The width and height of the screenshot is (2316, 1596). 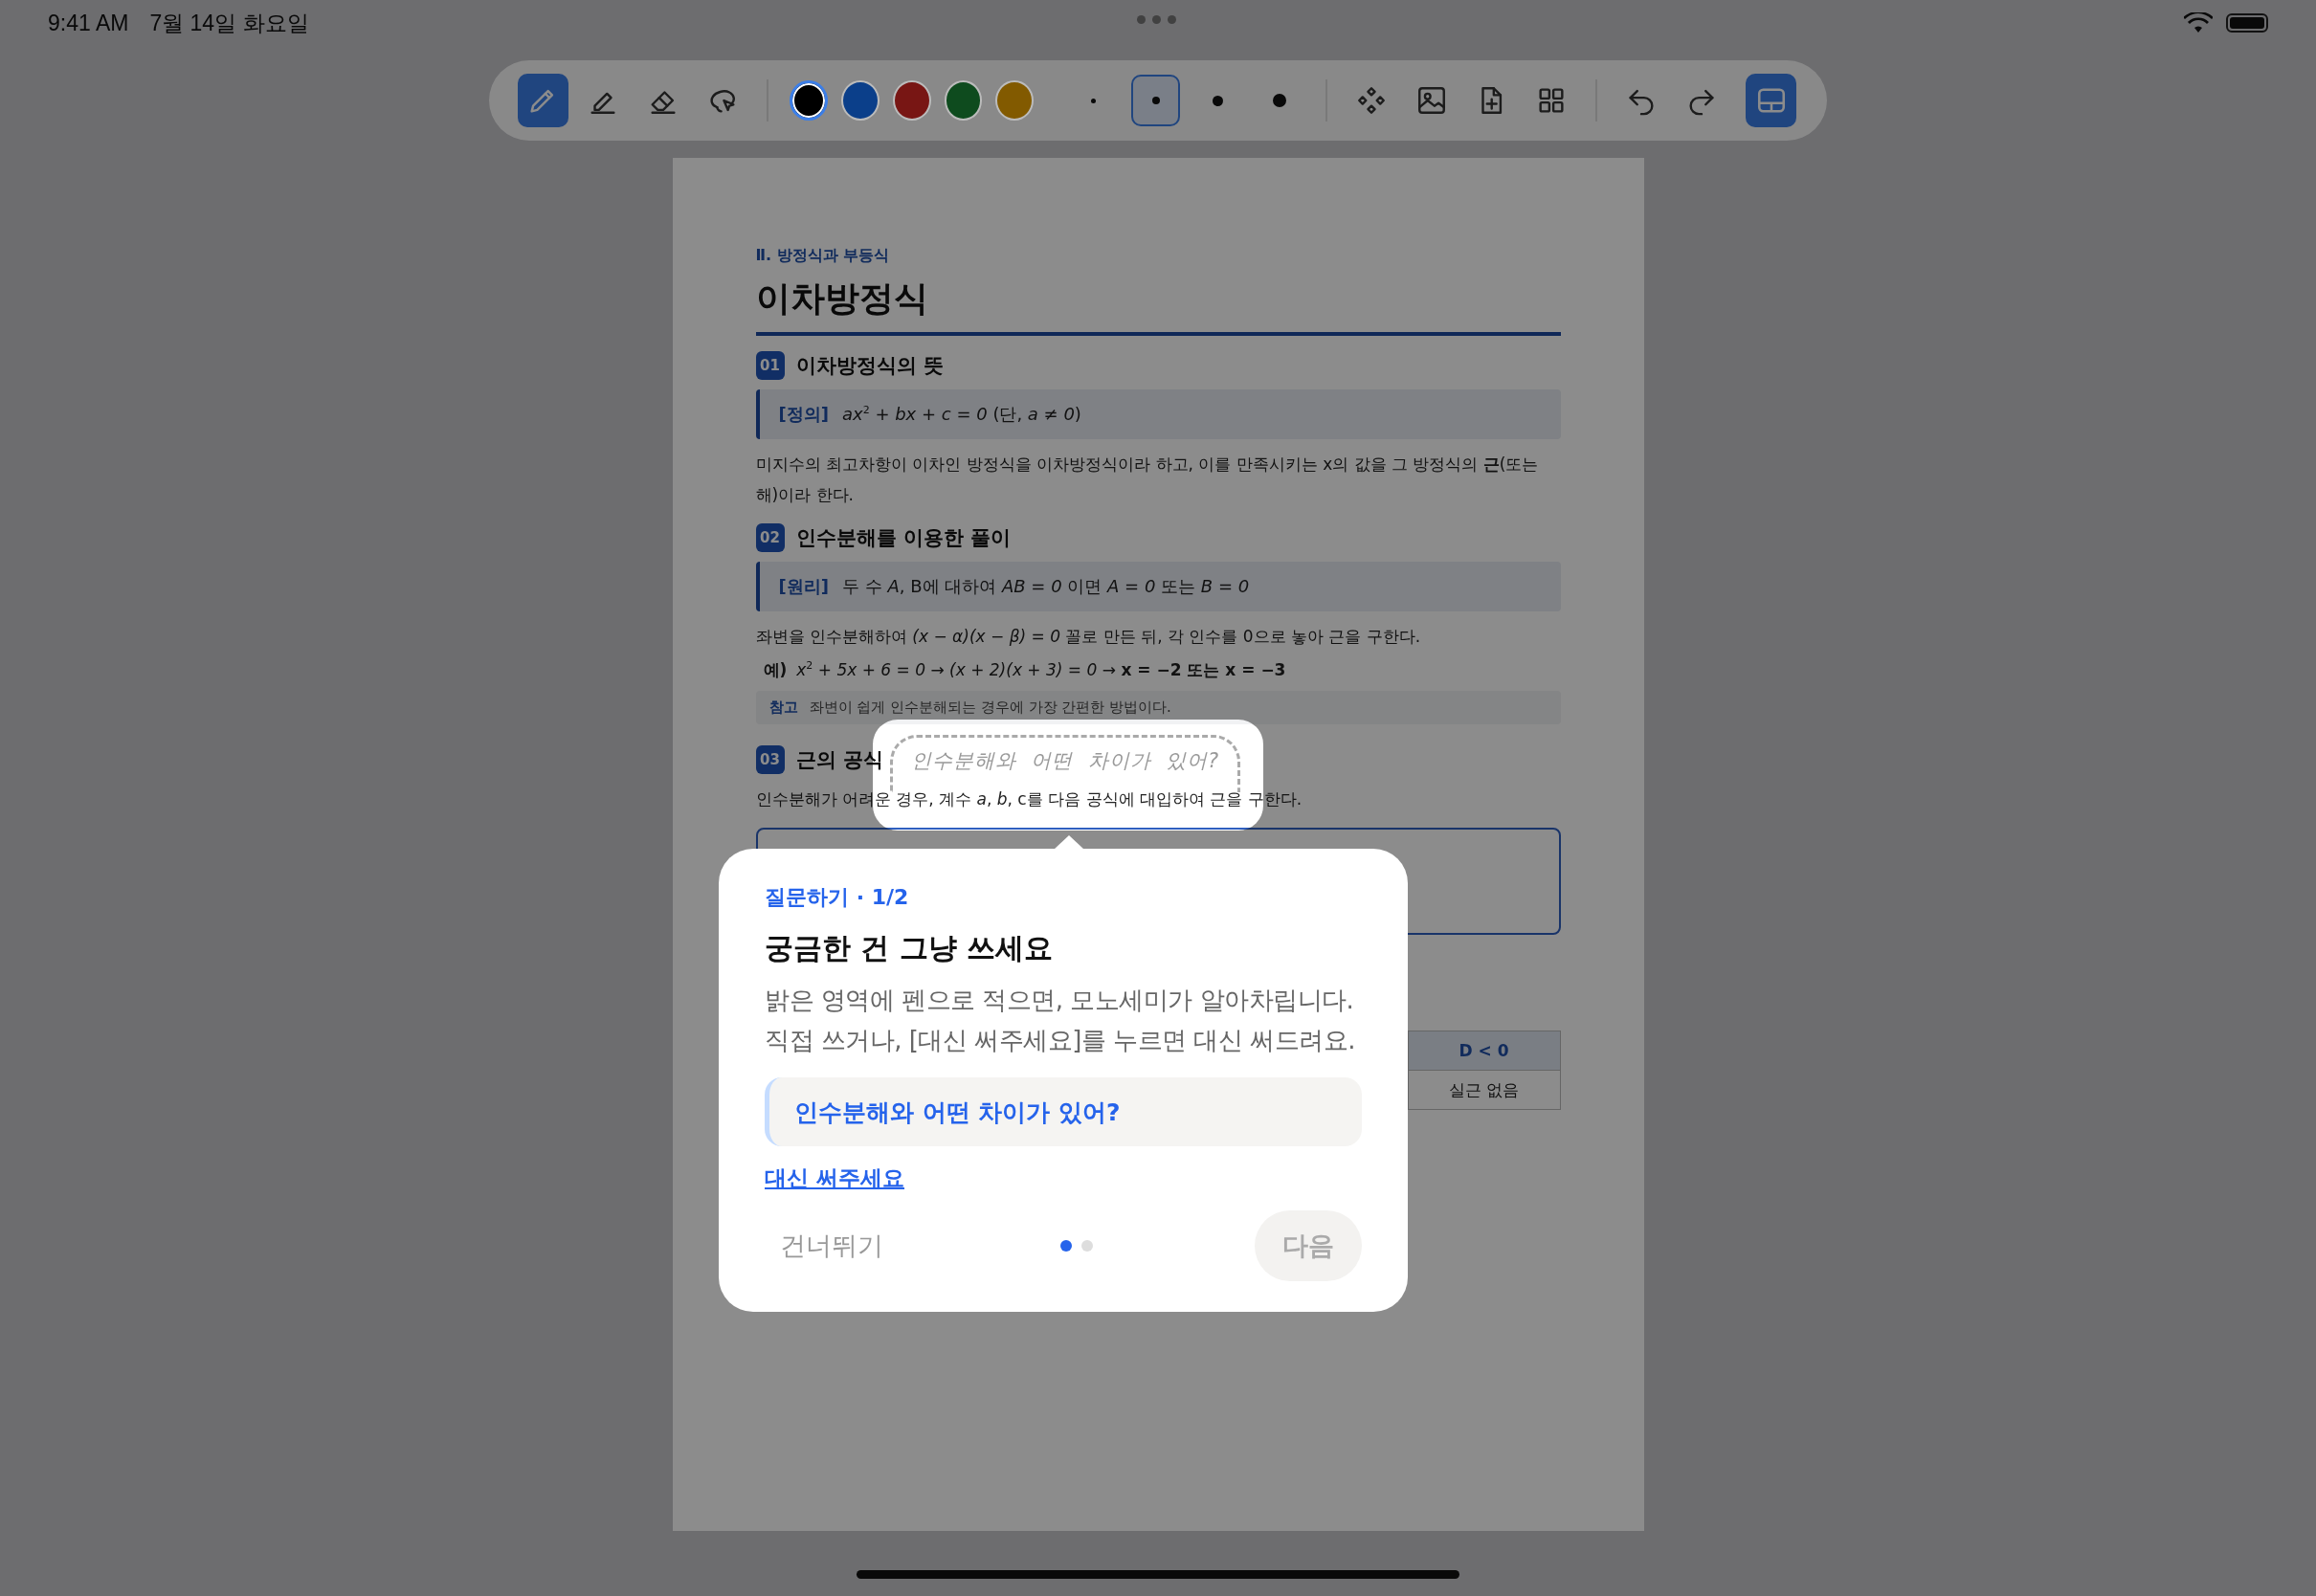 I want to click on note-text: 좌변이 쉽게 인수분해되는 경우에 가장 간편한 방법이다., so click(x=990, y=708).